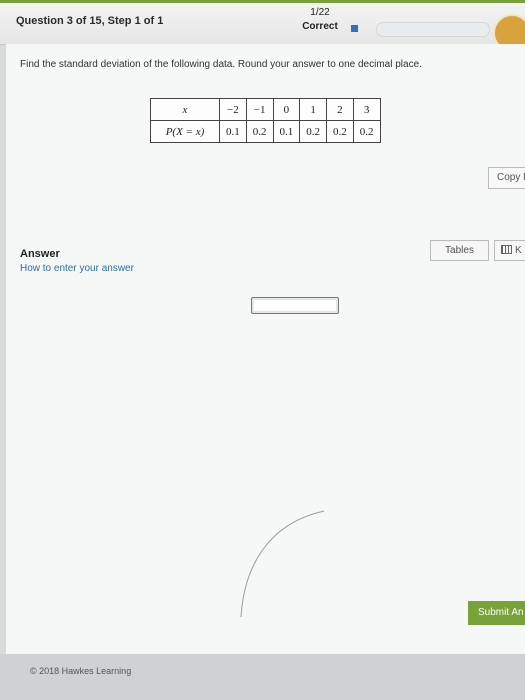 Image resolution: width=525 pixels, height=700 pixels. What do you see at coordinates (90, 21) in the screenshot?
I see `question-label: Question 3 of 15, Step 1 of 1` at bounding box center [90, 21].